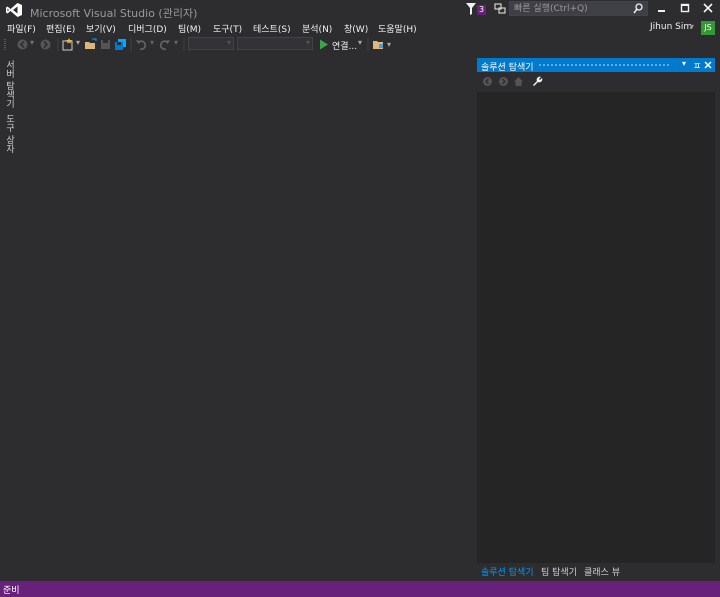 The height and width of the screenshot is (597, 720). I want to click on menu-edit: 편집(E), so click(60, 28).